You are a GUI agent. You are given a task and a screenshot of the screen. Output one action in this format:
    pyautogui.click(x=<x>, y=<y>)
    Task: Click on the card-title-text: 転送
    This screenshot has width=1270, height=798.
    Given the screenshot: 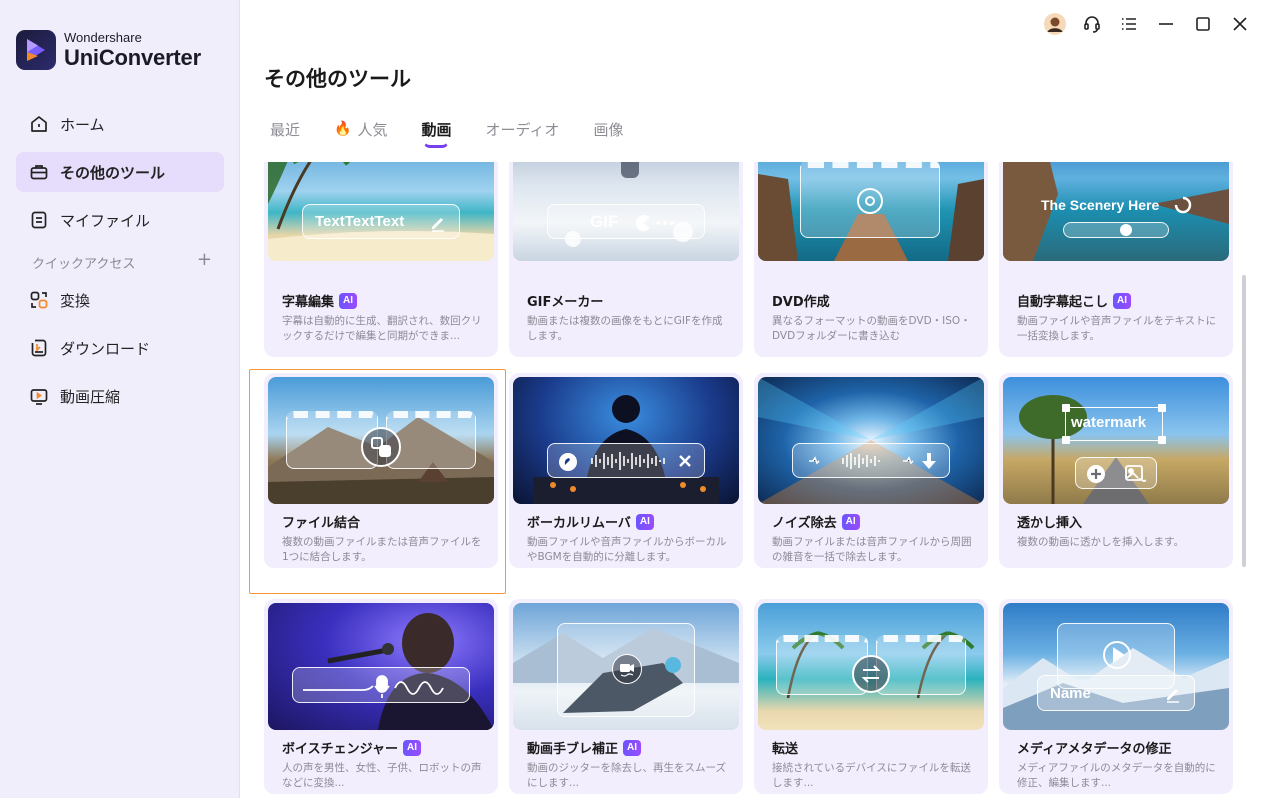 What is the action you would take?
    pyautogui.click(x=785, y=749)
    